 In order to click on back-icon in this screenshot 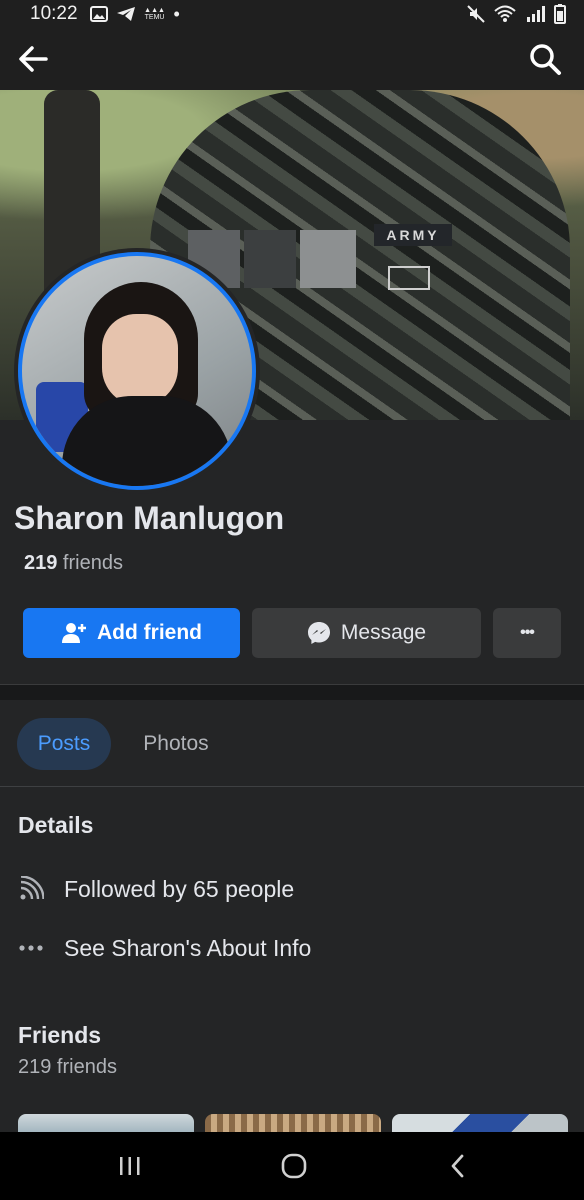, I will do `click(457, 1166)`.